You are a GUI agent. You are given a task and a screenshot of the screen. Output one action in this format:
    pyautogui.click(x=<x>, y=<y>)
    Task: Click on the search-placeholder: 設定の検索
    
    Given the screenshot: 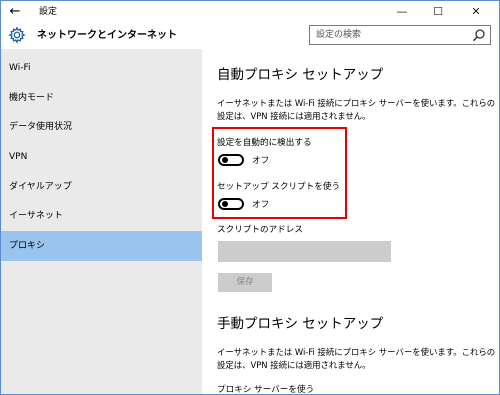 What is the action you would take?
    pyautogui.click(x=339, y=35)
    